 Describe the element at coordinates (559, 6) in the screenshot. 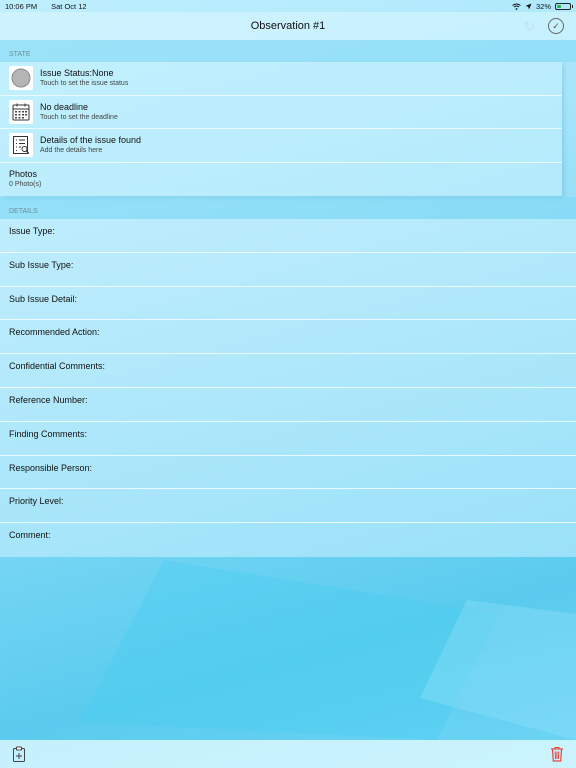

I see `battery-level` at that location.